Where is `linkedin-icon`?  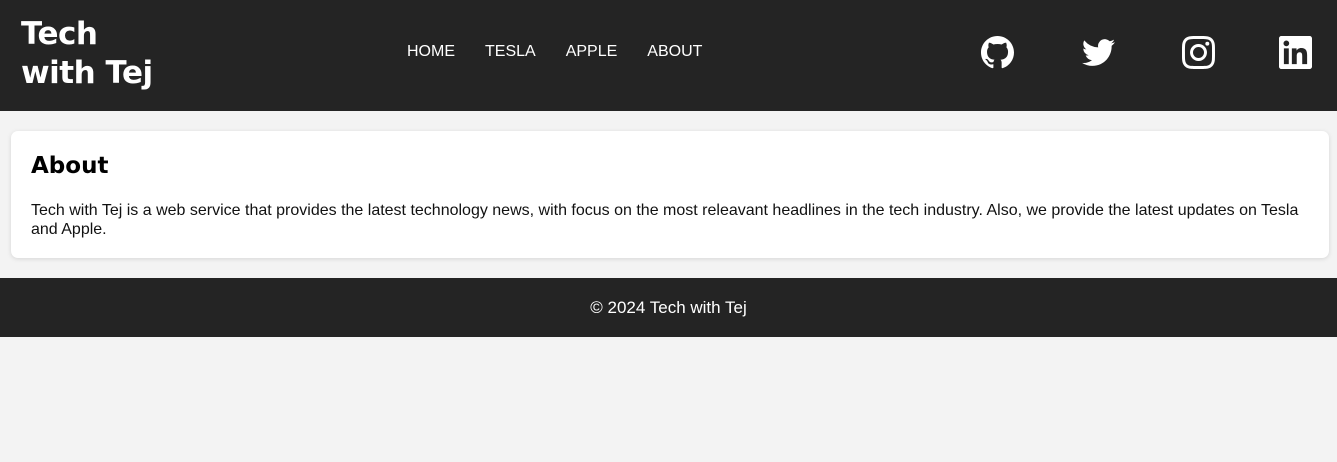 linkedin-icon is located at coordinates (1295, 52).